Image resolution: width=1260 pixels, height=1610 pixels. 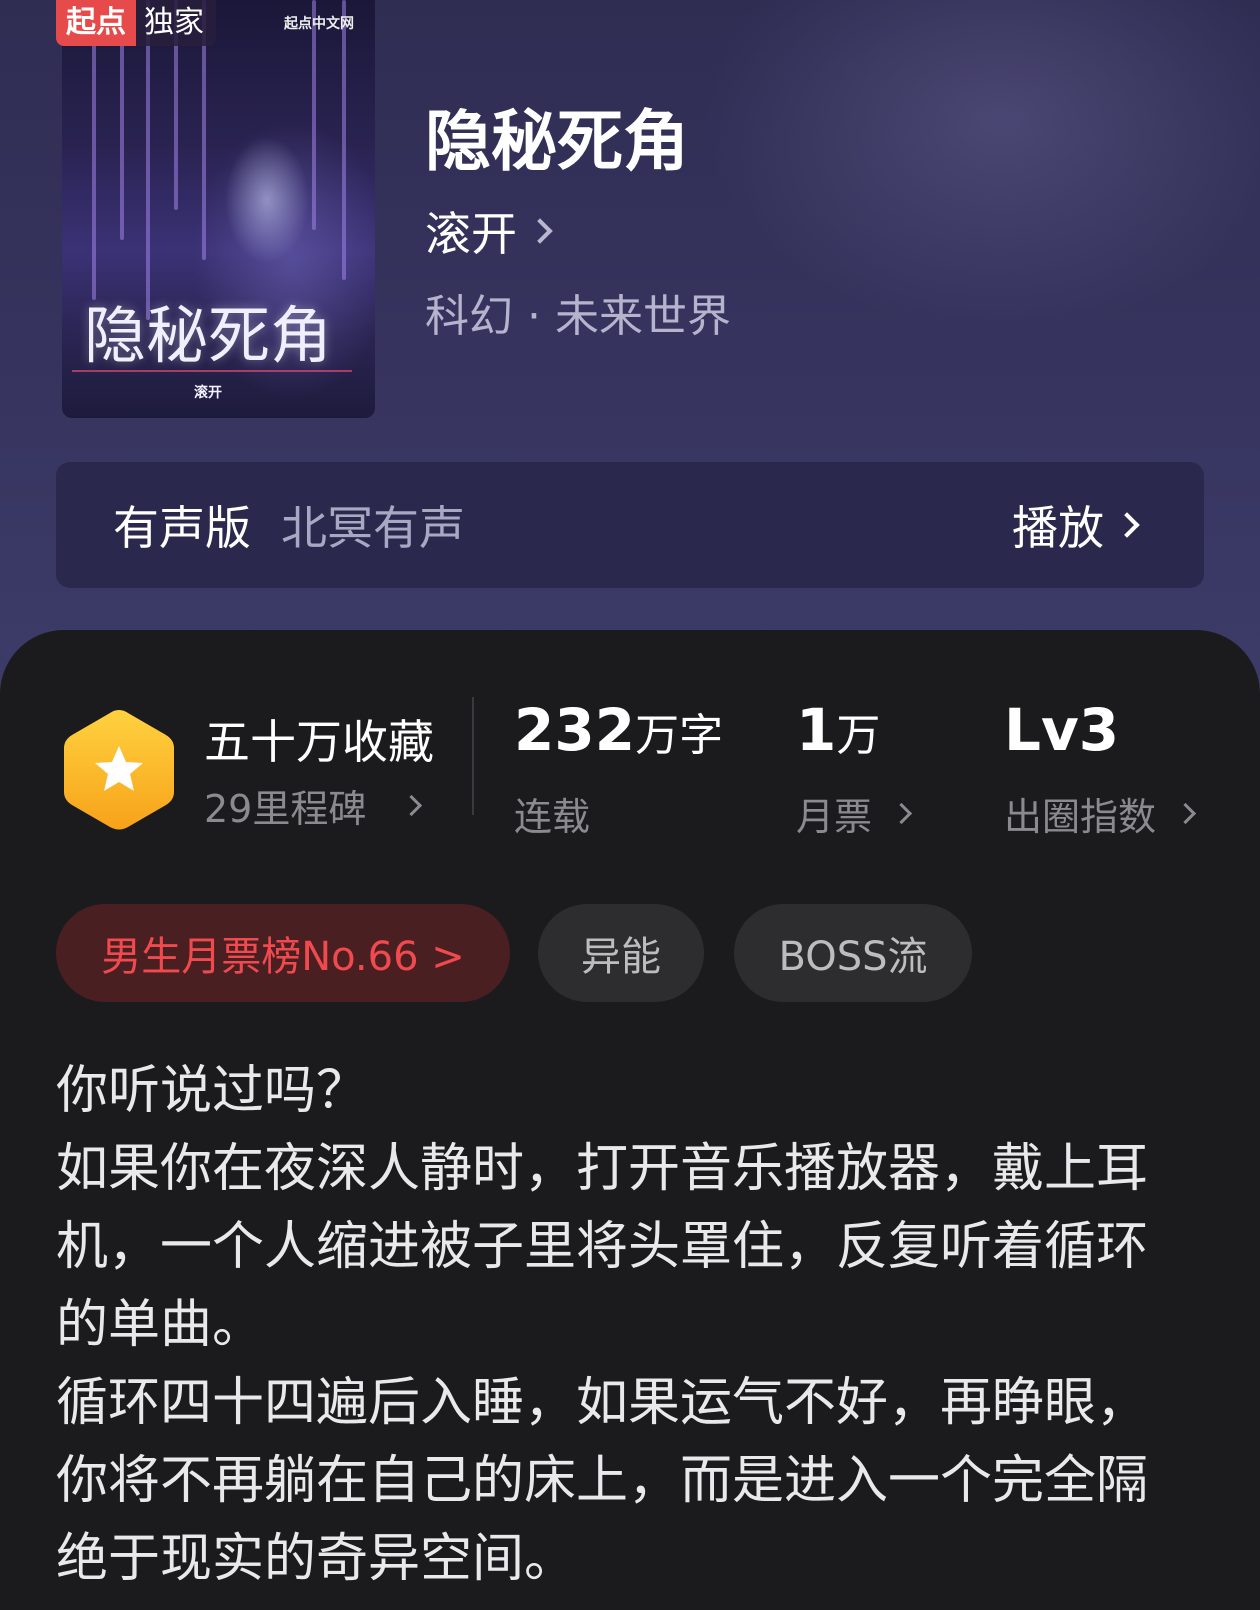 I want to click on serial-status: 连载, so click(x=552, y=813).